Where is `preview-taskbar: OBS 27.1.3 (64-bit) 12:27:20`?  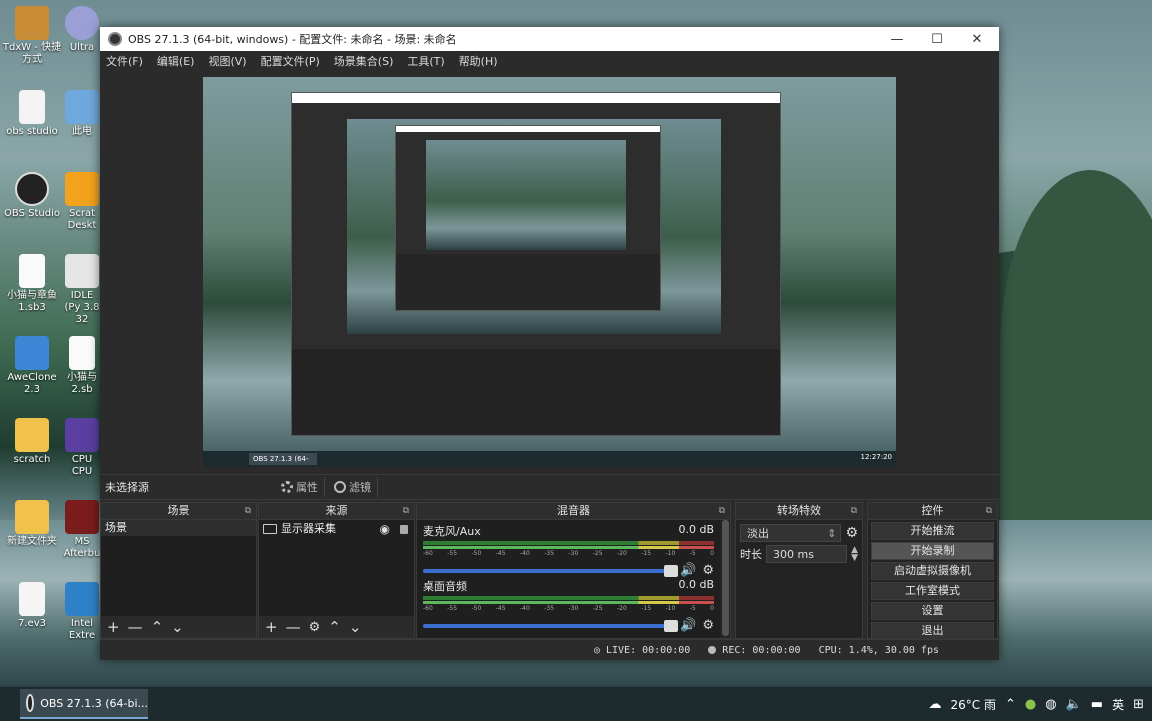
preview-taskbar: OBS 27.1.3 (64-bit) 12:27:20 is located at coordinates (549, 459).